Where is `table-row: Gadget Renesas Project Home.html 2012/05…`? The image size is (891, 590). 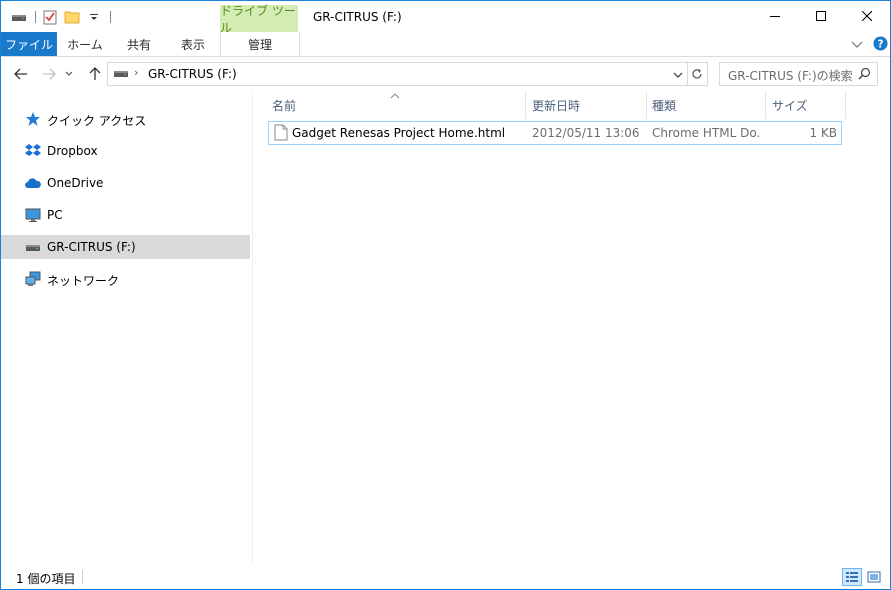 table-row: Gadget Renesas Project Home.html 2012/05… is located at coordinates (555, 133).